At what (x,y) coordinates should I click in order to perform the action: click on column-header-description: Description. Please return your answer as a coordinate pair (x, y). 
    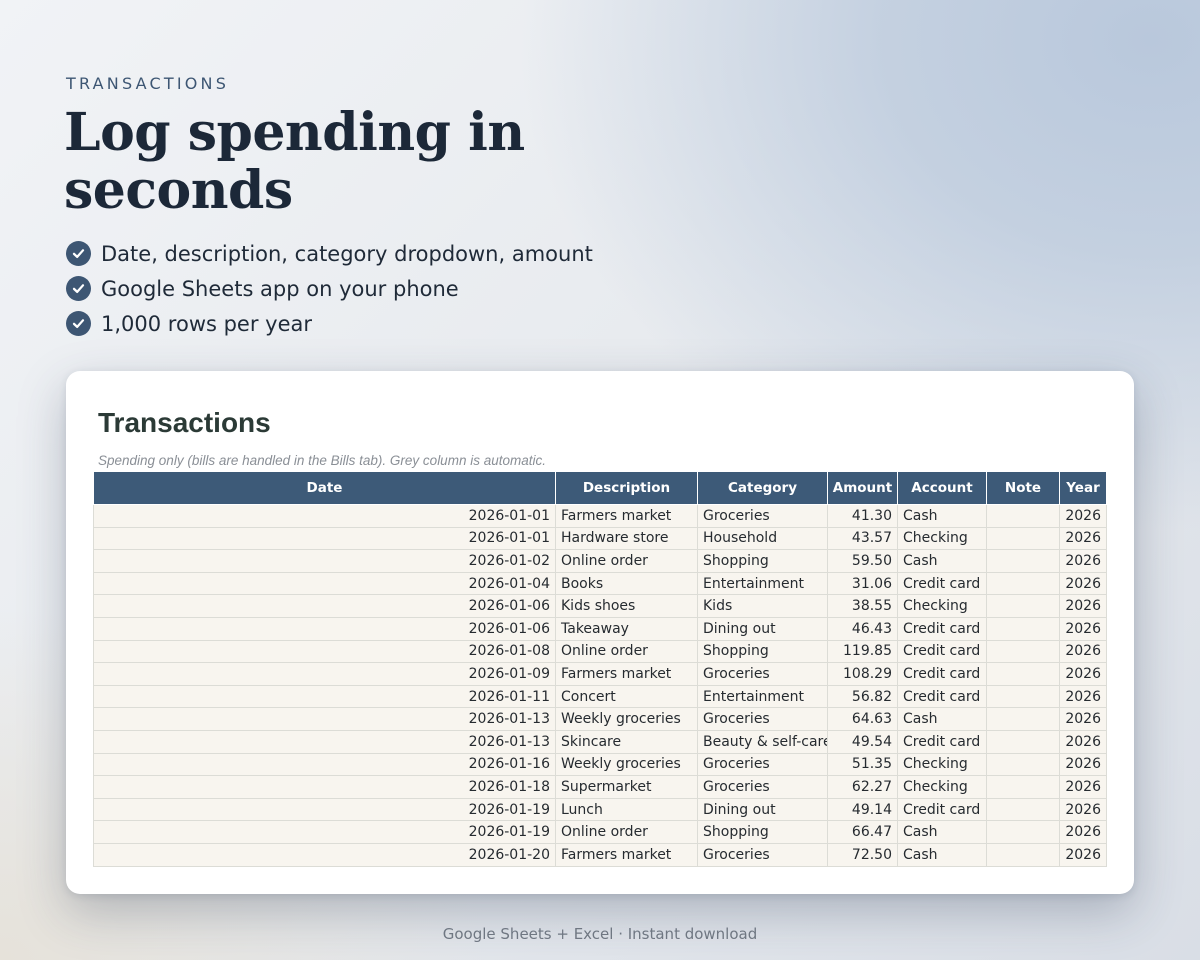
    Looking at the image, I should click on (626, 488).